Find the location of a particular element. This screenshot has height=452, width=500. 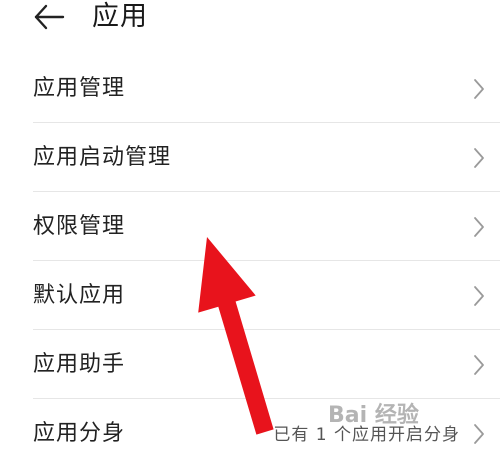

app-bar: 应用 is located at coordinates (250, 24).